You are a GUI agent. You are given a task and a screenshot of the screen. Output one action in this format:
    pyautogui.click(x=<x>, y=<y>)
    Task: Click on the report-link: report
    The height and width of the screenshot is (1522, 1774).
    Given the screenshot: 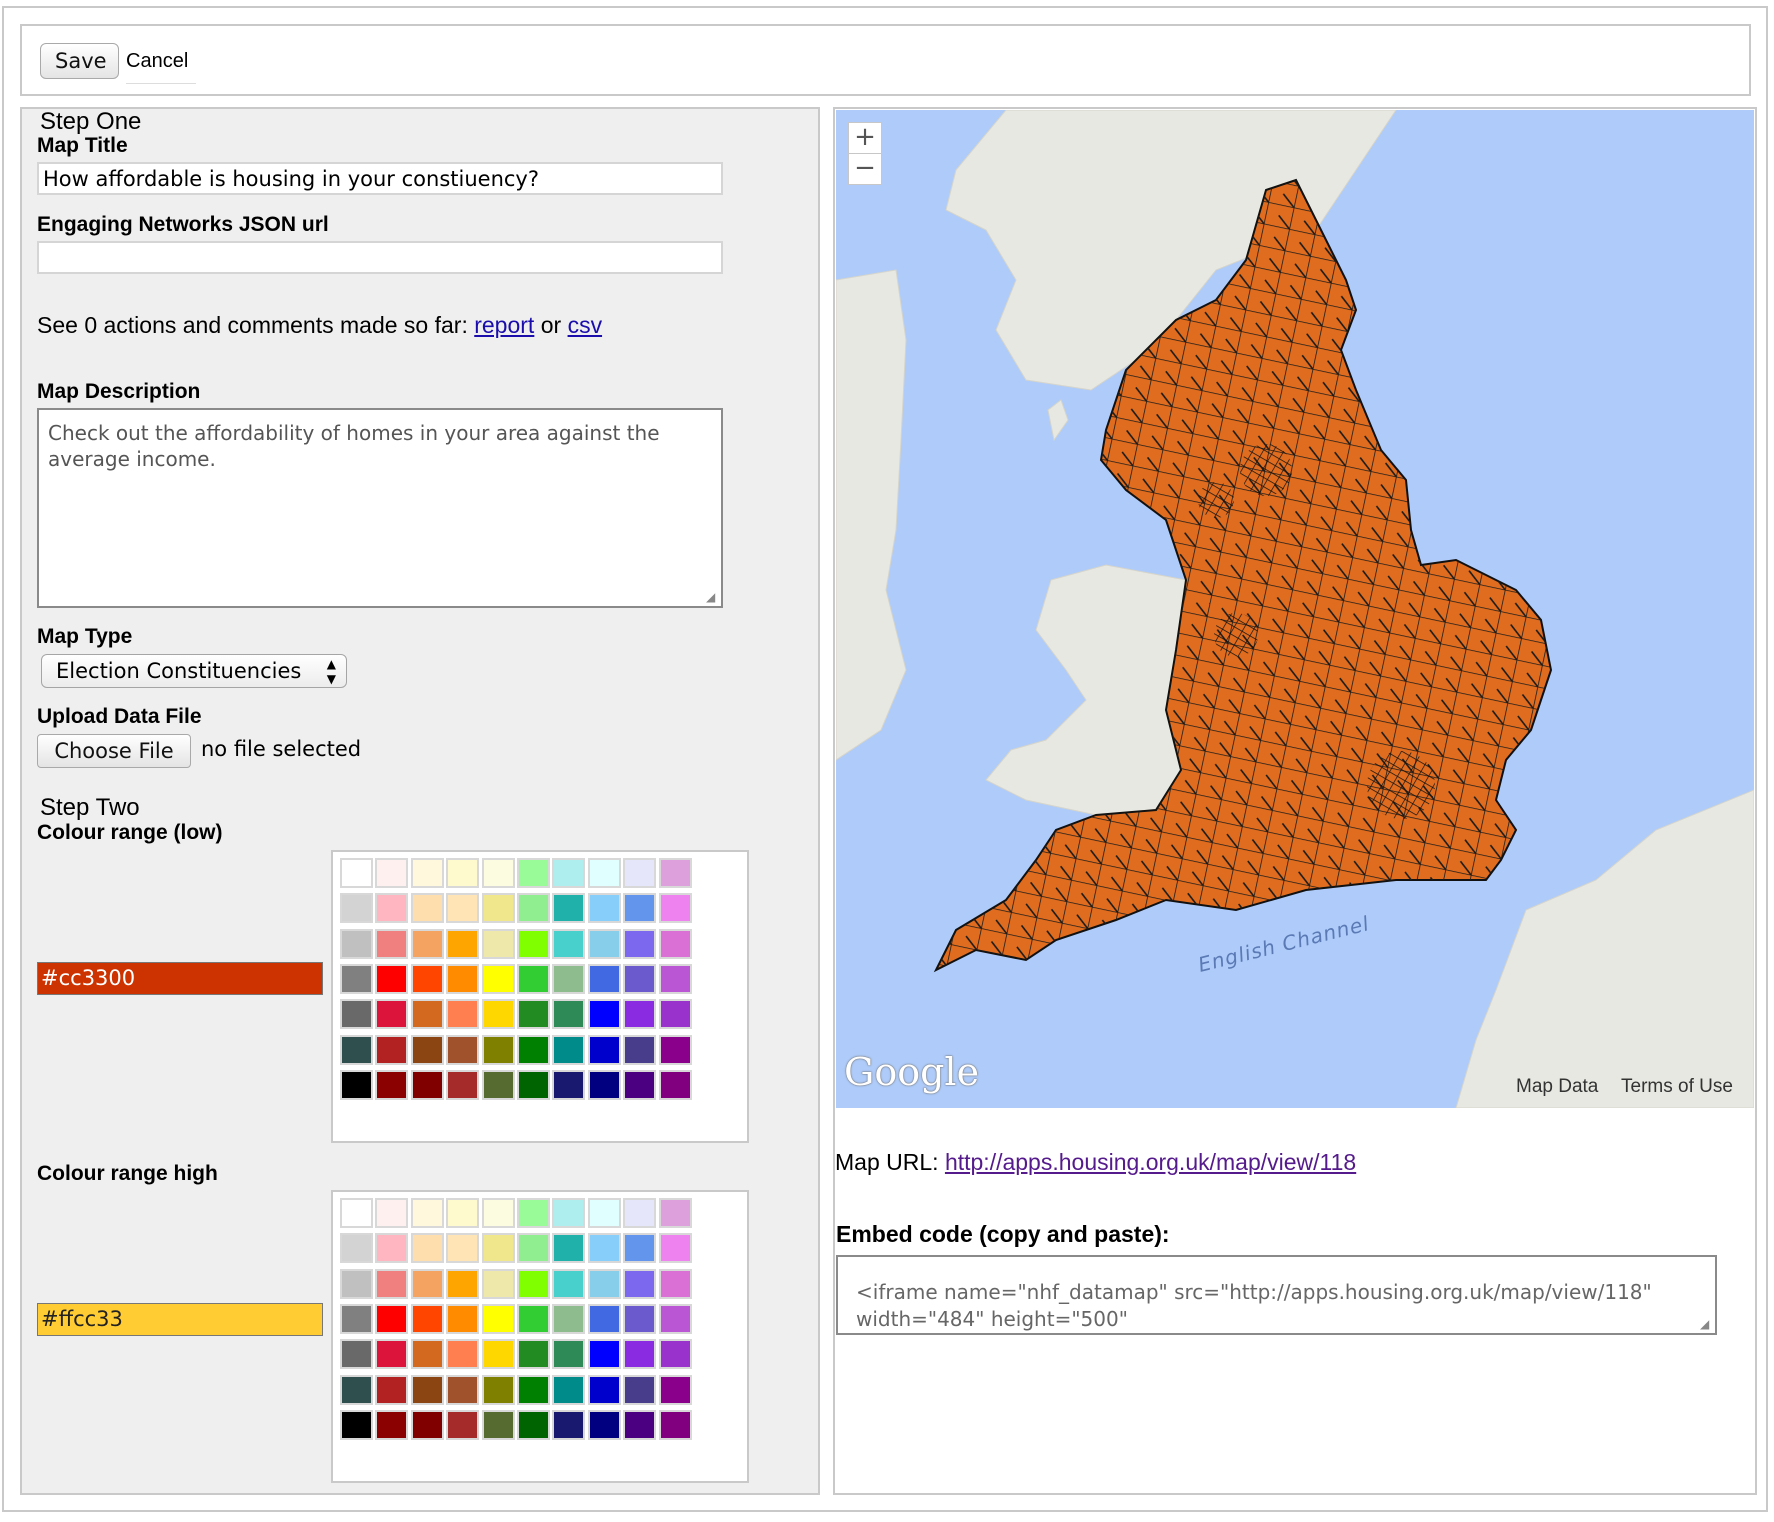 What is the action you would take?
    pyautogui.click(x=504, y=325)
    